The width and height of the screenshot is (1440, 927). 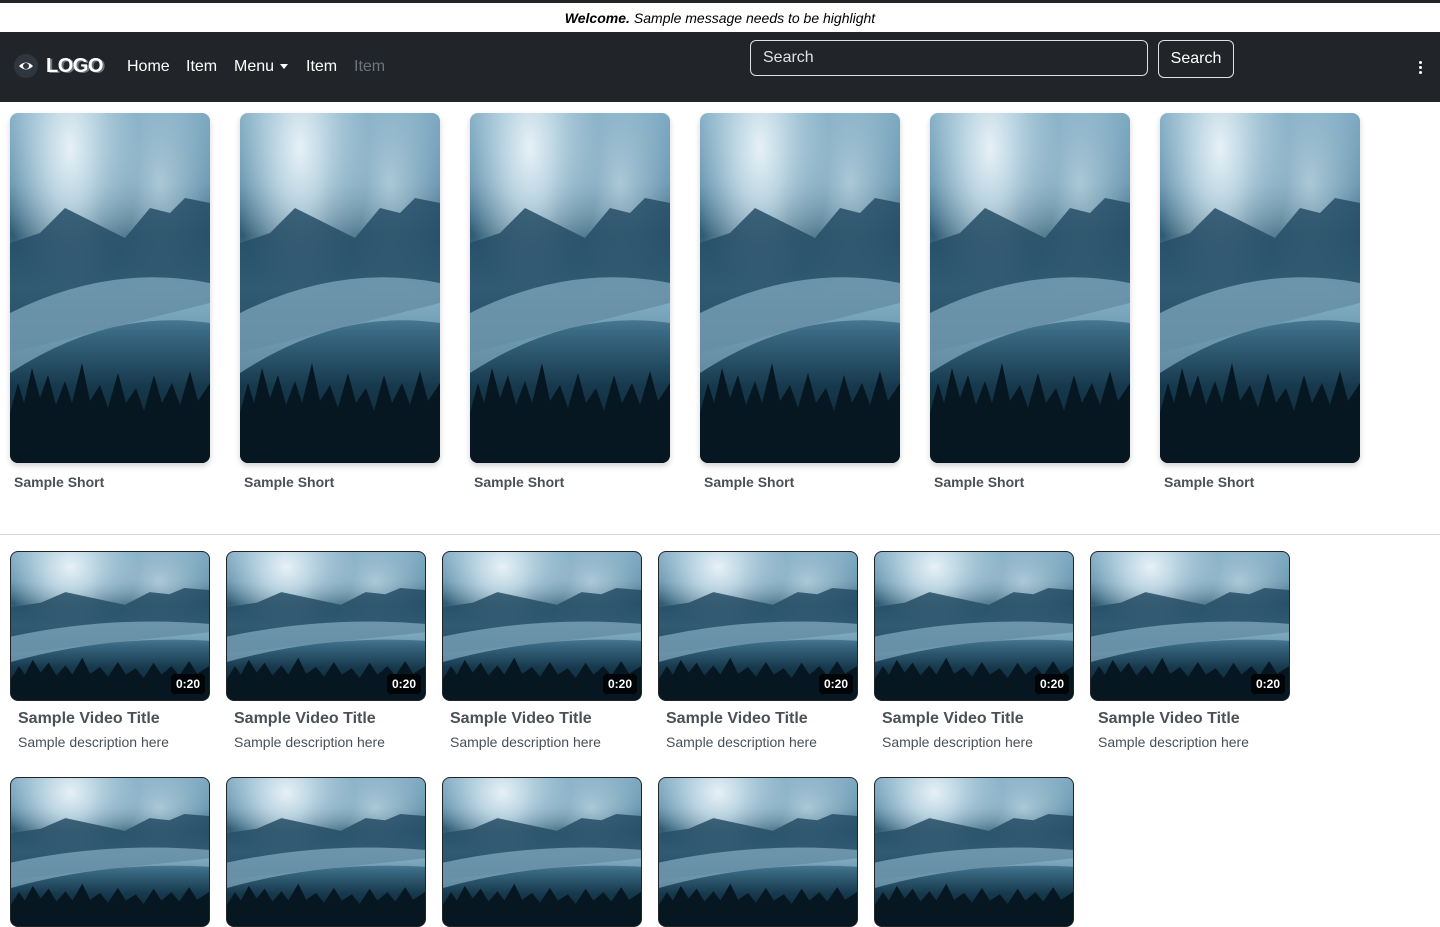 What do you see at coordinates (148, 67) in the screenshot?
I see `nav-home: Home` at bounding box center [148, 67].